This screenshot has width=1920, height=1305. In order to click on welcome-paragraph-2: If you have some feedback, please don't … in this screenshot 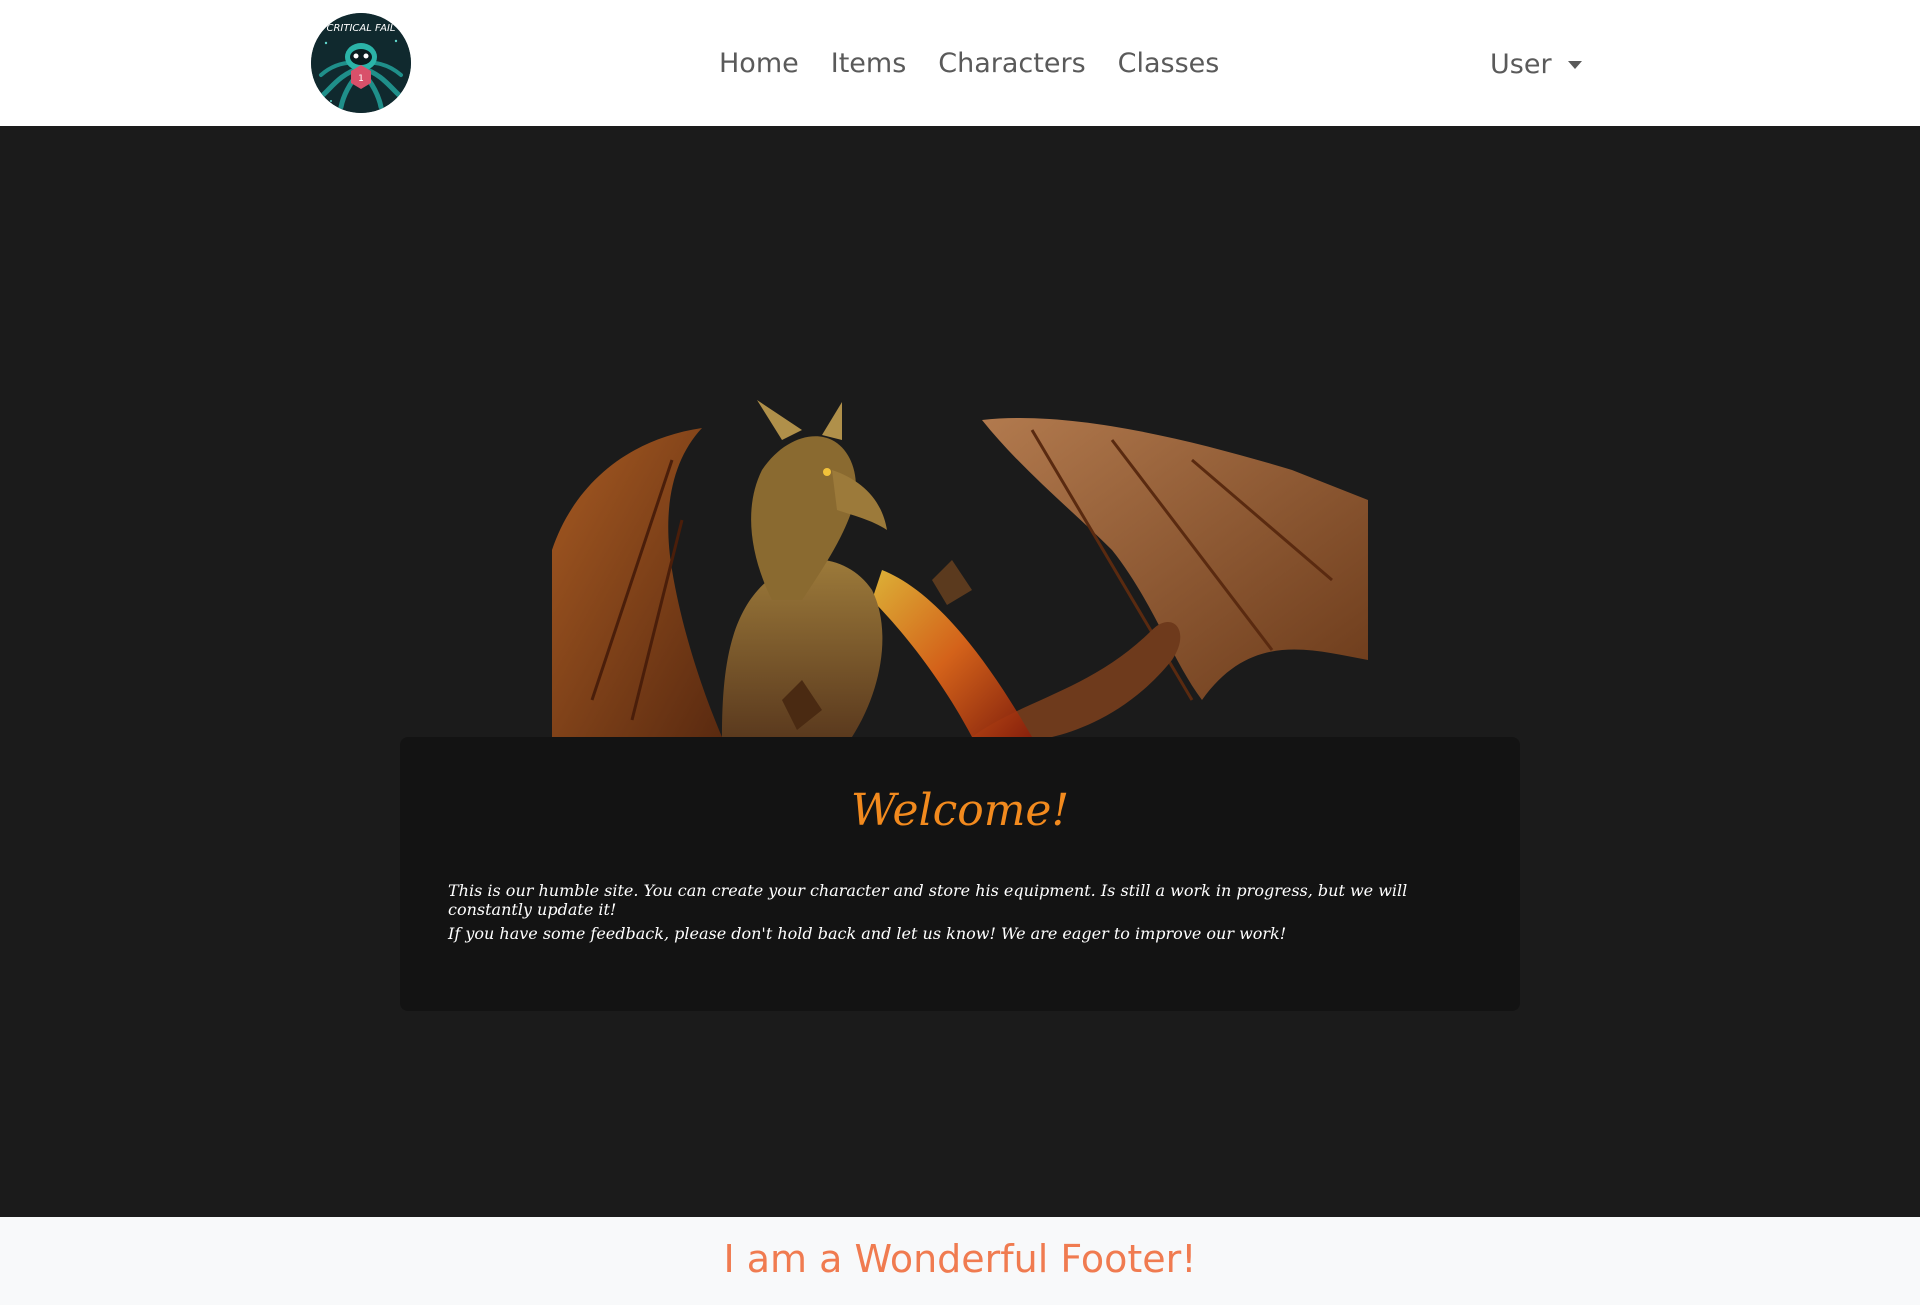, I will do `click(867, 933)`.